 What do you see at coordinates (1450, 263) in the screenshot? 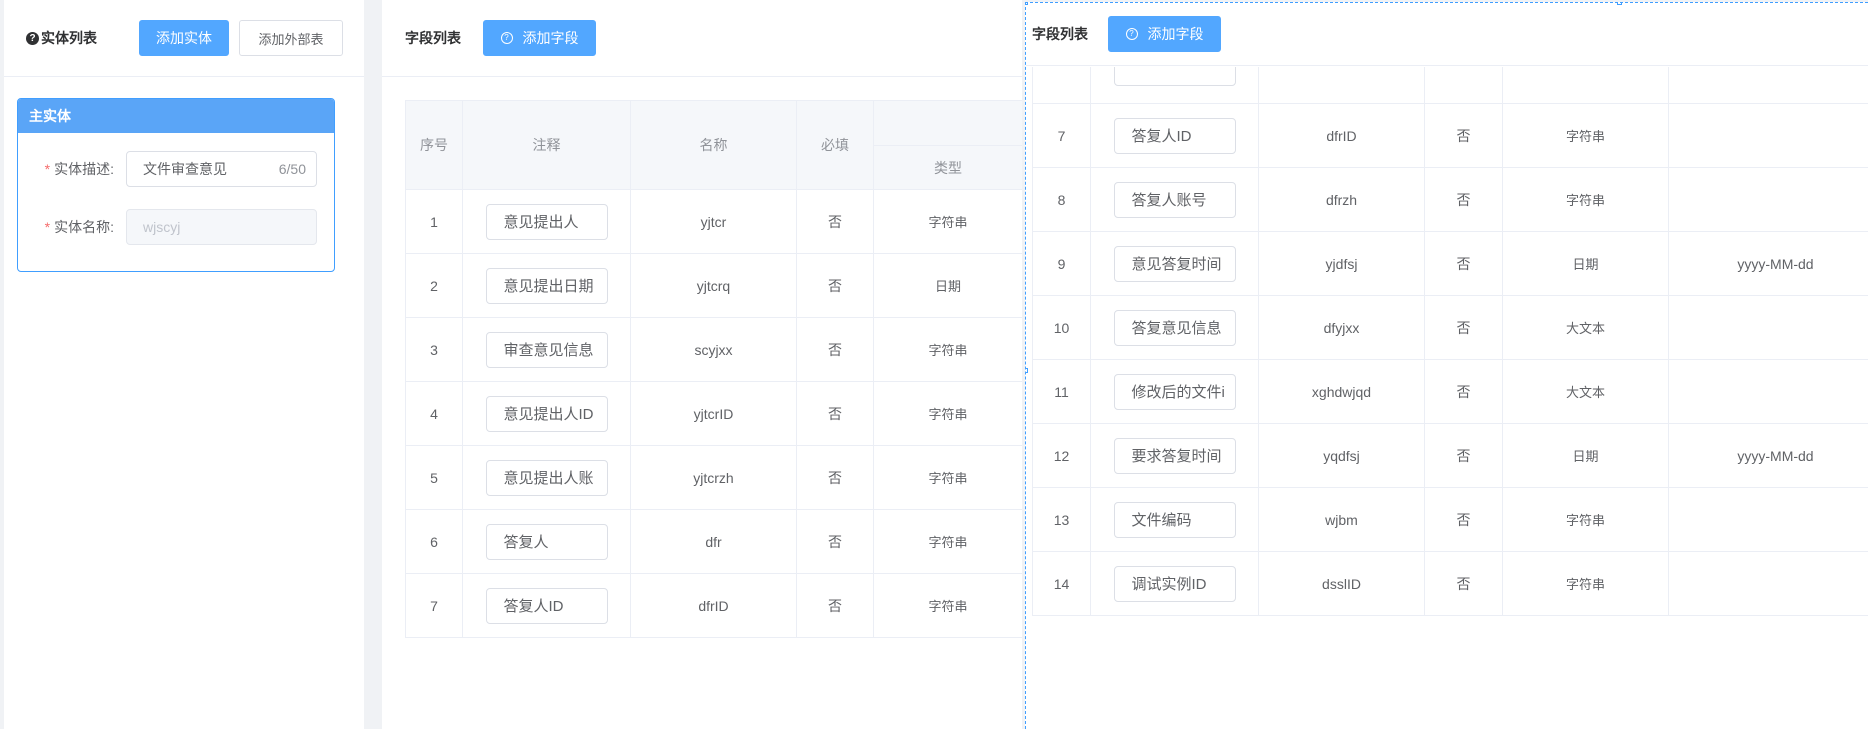
I see `table-row: 9 意见答复时间 yjdfsj 否日期 yyyy-MM-dd` at bounding box center [1450, 263].